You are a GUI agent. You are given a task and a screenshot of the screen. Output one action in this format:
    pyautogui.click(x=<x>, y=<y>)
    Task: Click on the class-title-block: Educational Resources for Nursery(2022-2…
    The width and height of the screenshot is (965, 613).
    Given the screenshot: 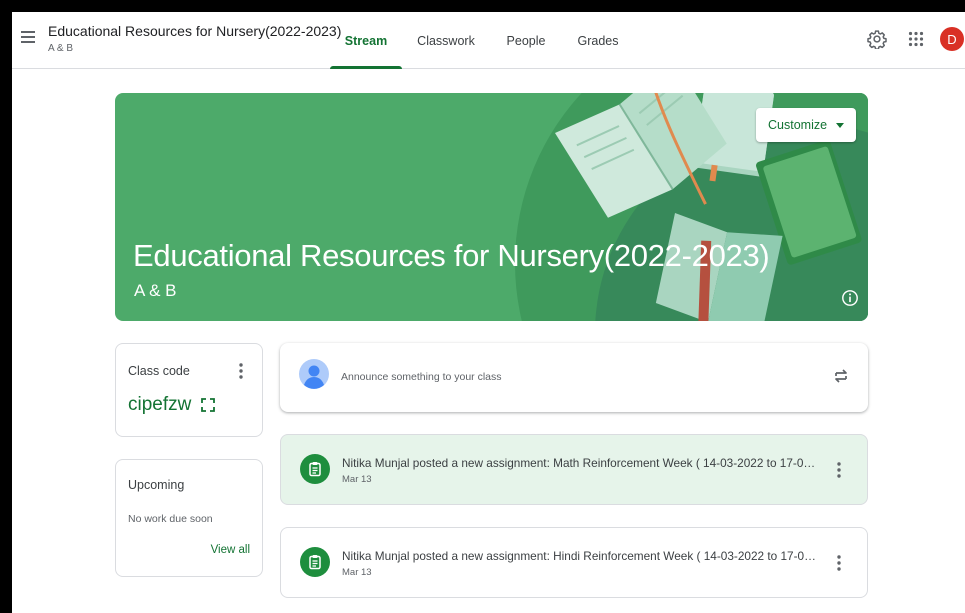 What is the action you would take?
    pyautogui.click(x=194, y=39)
    